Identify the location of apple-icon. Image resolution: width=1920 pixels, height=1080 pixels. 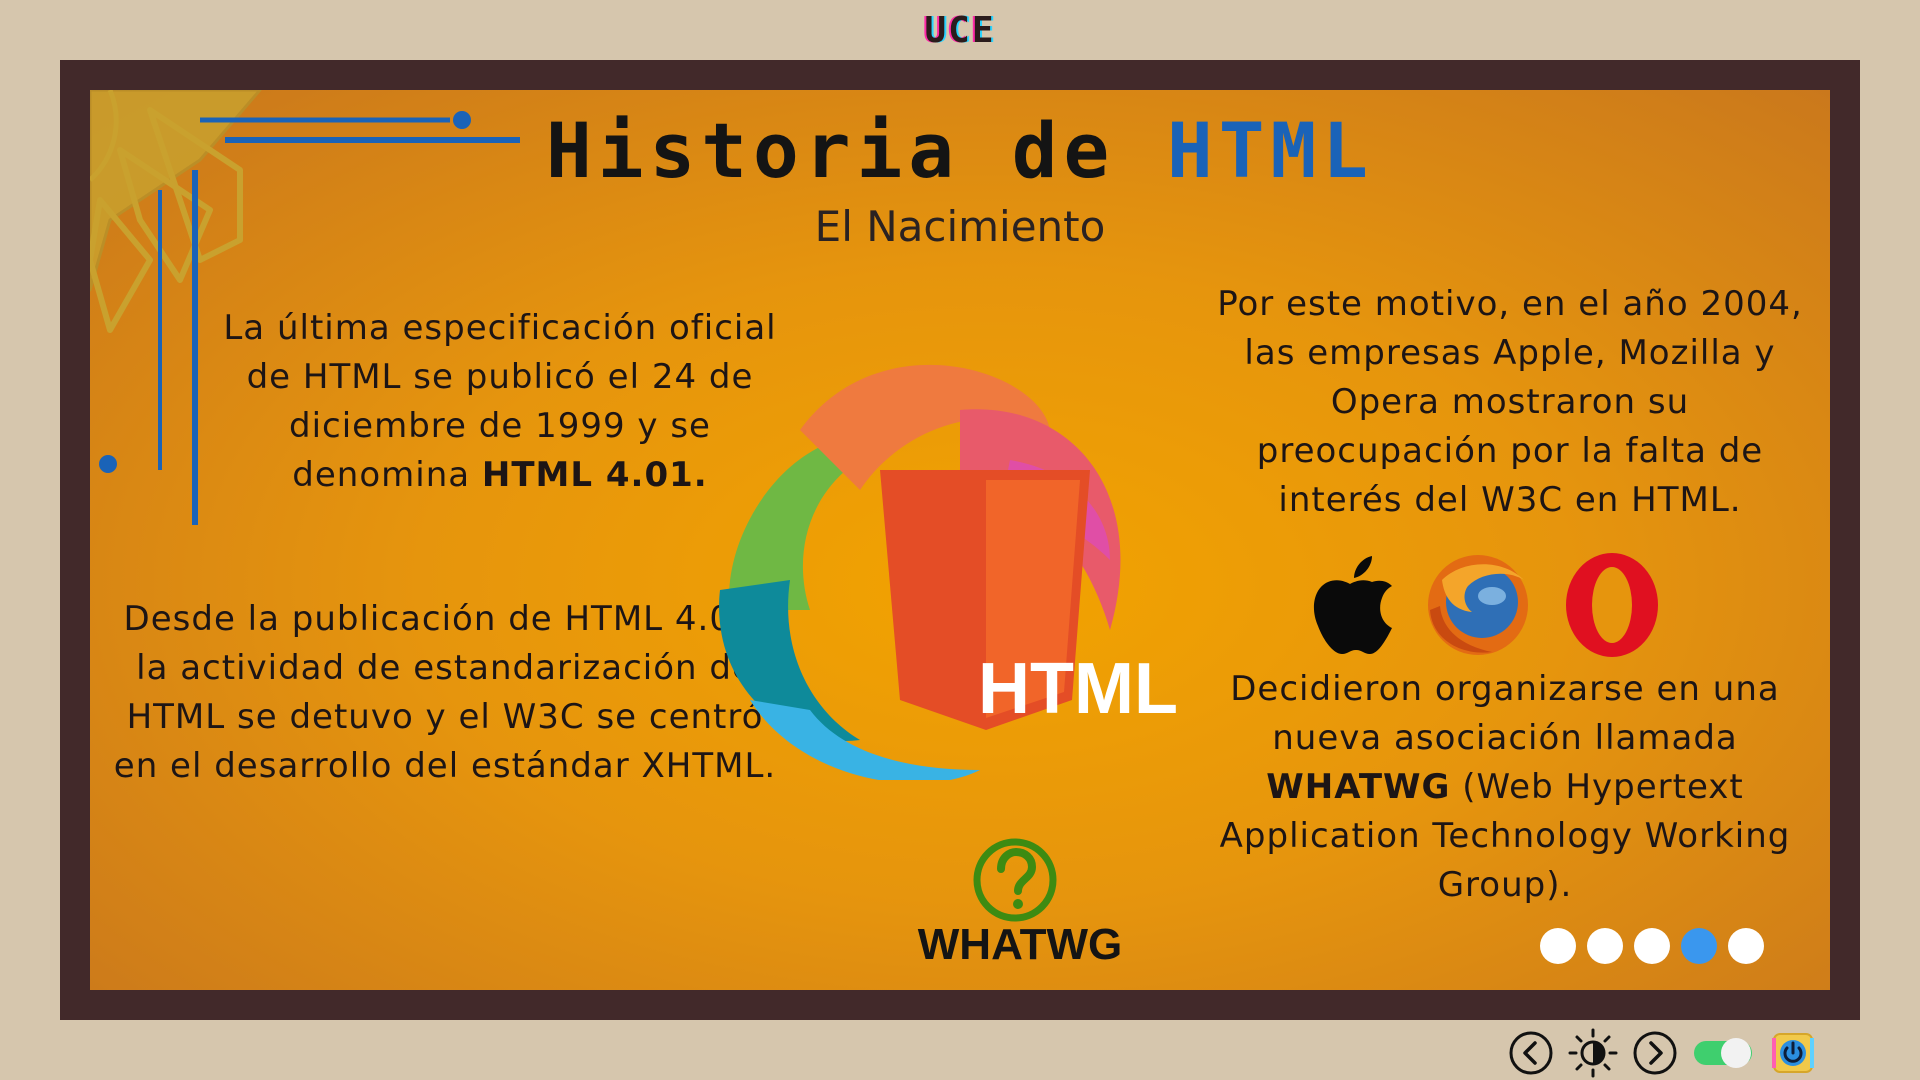
(1352, 605).